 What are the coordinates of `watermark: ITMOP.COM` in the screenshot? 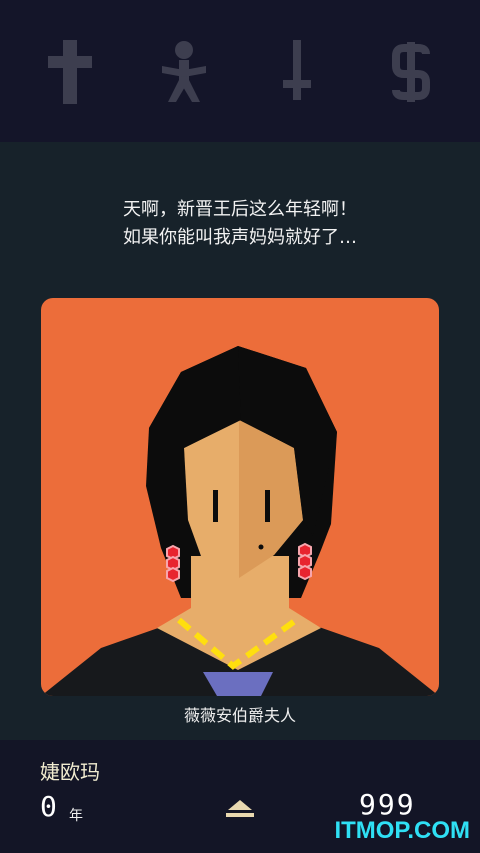 It's located at (402, 830).